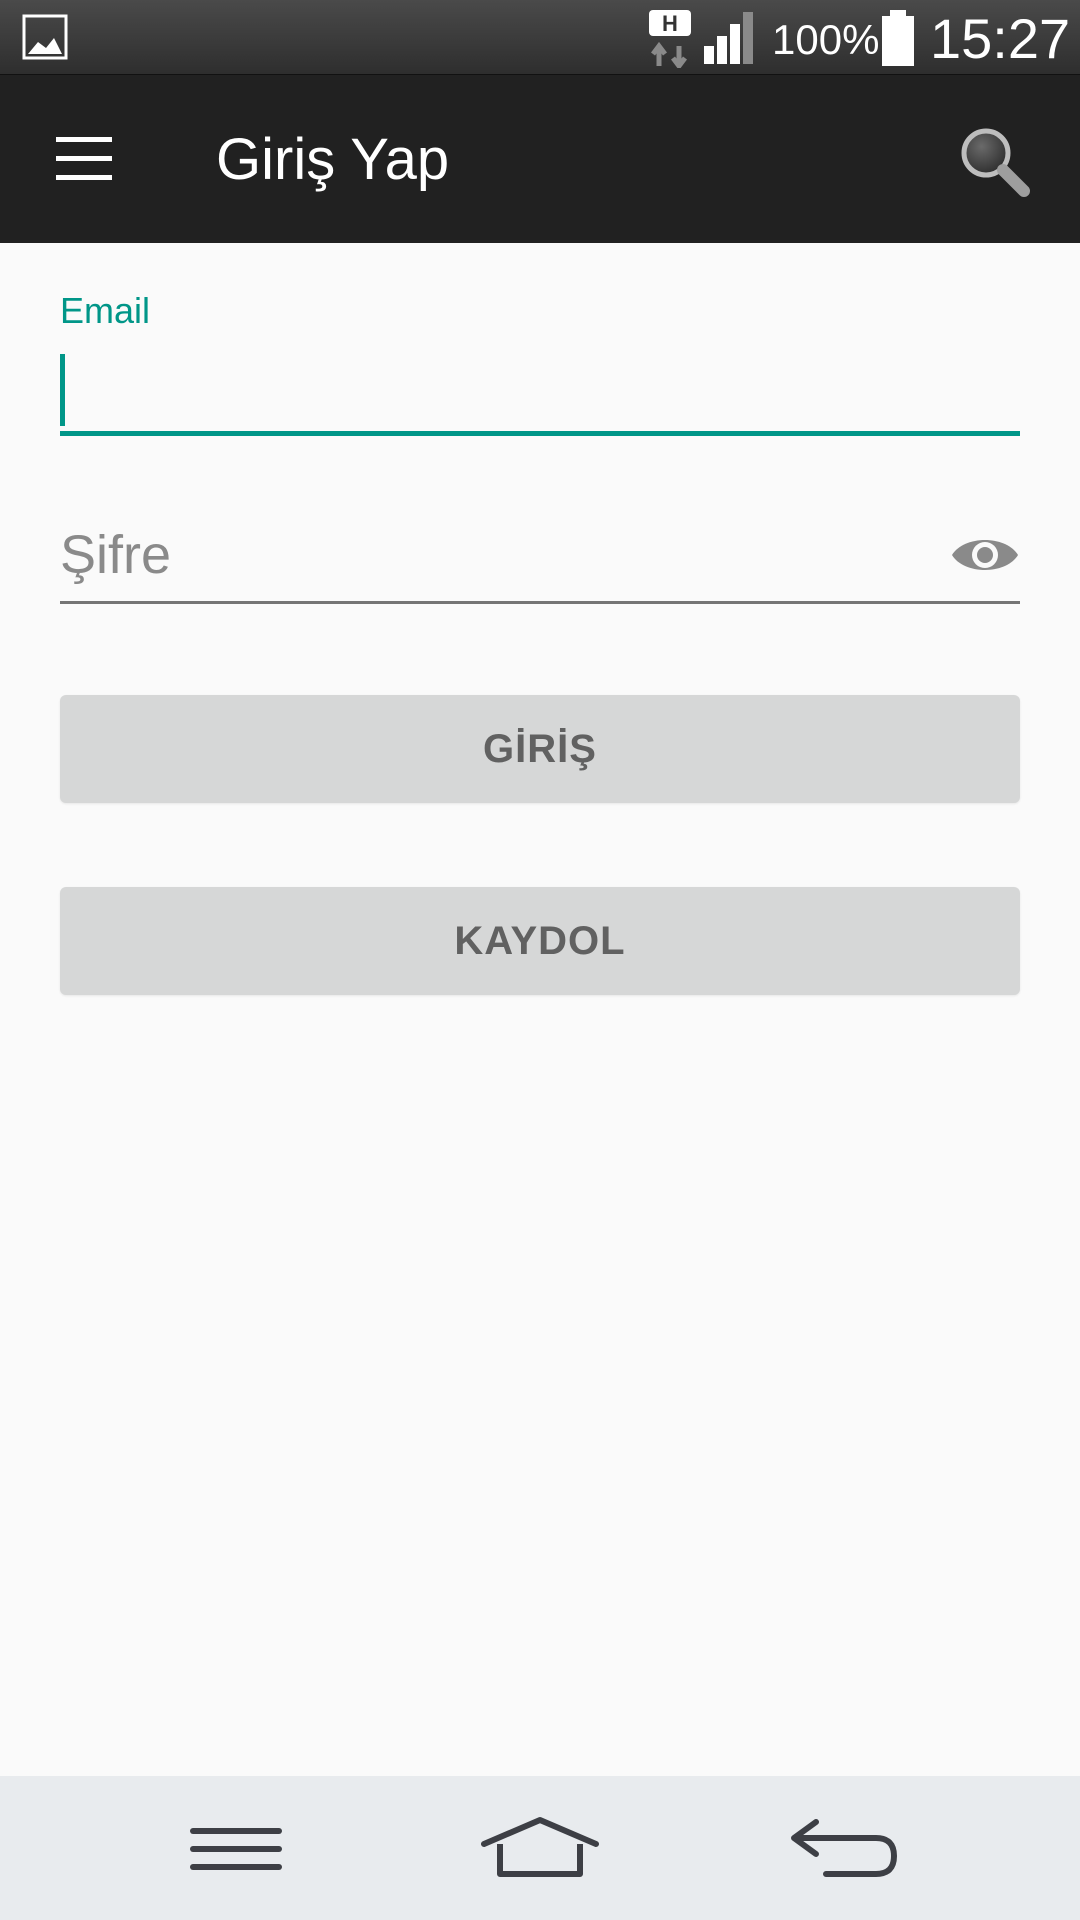 Image resolution: width=1080 pixels, height=1920 pixels. Describe the element at coordinates (540, 749) in the screenshot. I see `login-button: GİRİŞ` at that location.